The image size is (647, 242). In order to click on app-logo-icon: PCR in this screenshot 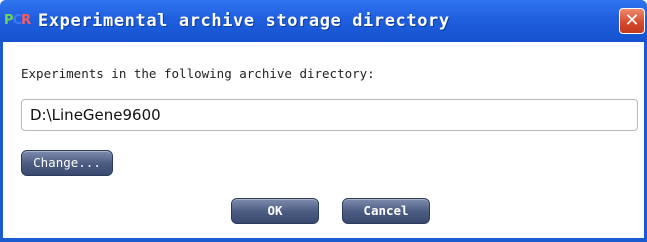, I will do `click(17, 20)`.